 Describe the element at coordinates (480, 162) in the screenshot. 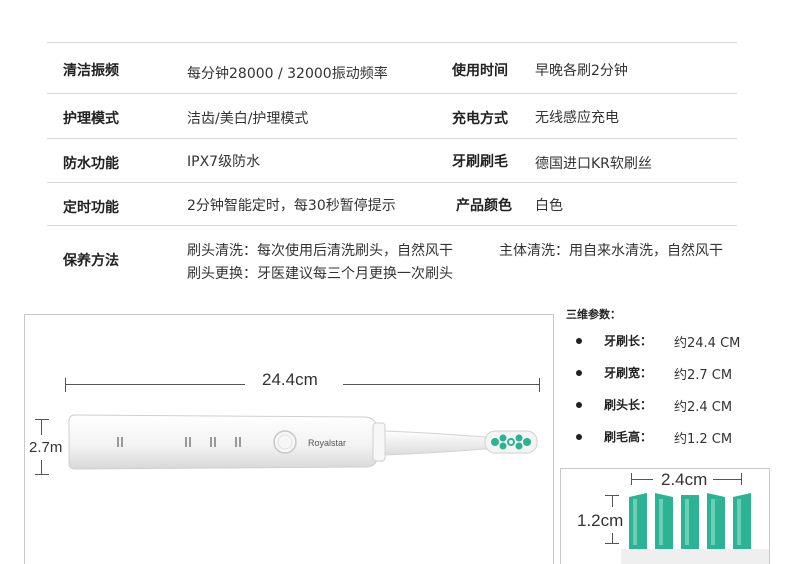

I see `spec-label: 牙刷刷毛` at that location.